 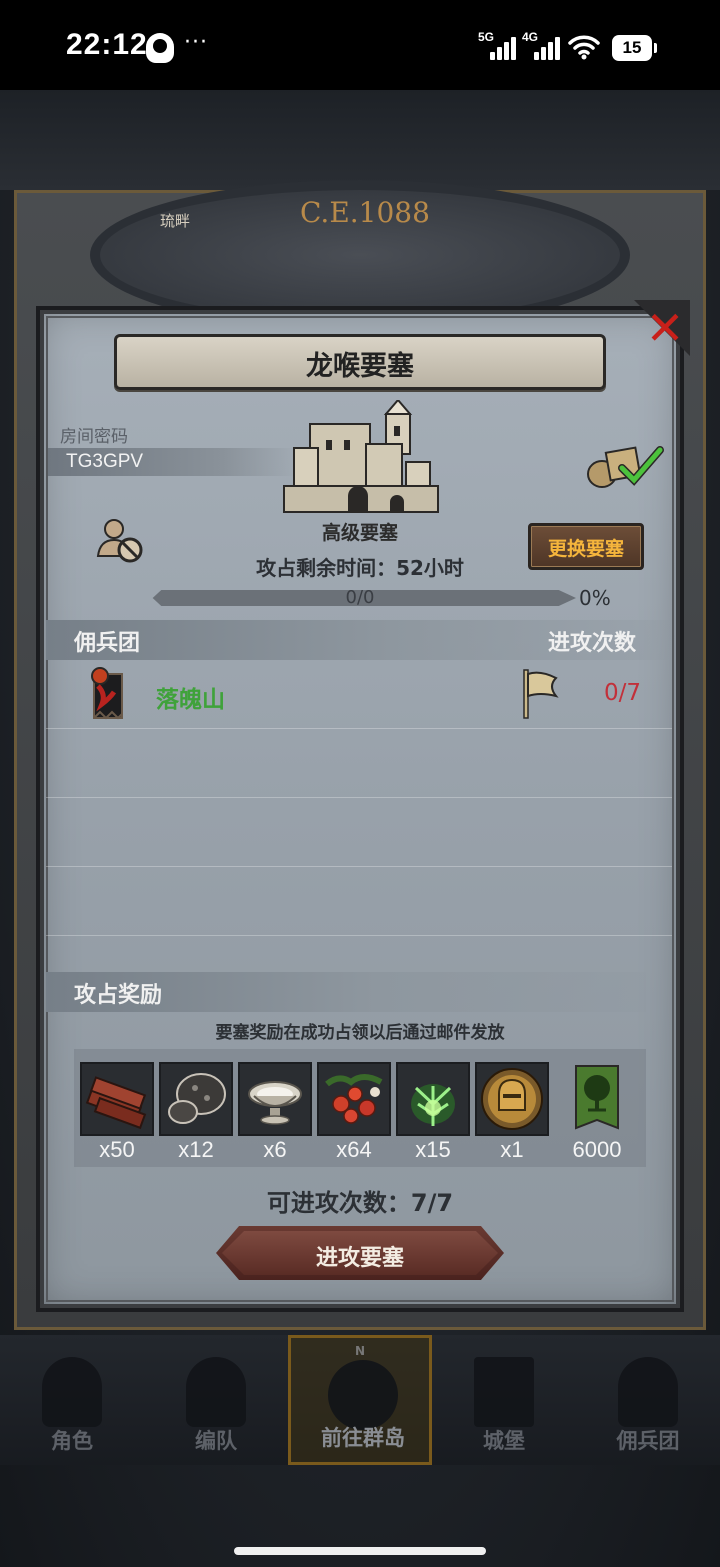 What do you see at coordinates (196, 42) in the screenshot?
I see `more-notifications-icon: ···` at bounding box center [196, 42].